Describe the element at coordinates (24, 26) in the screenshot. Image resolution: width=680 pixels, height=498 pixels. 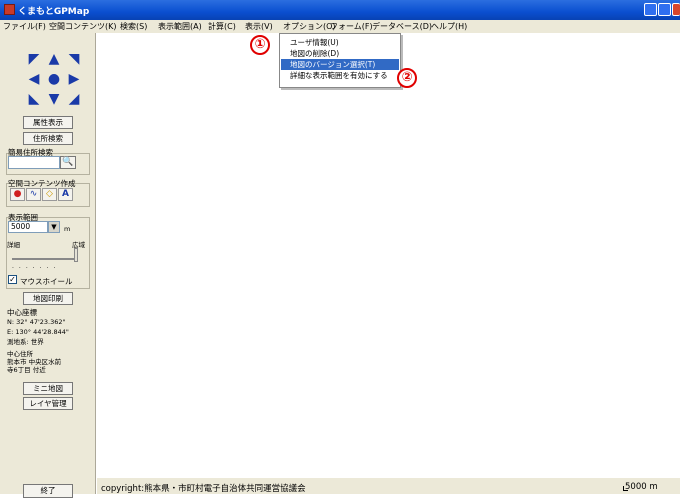
I see `menu-file: ファイル(F)` at that location.